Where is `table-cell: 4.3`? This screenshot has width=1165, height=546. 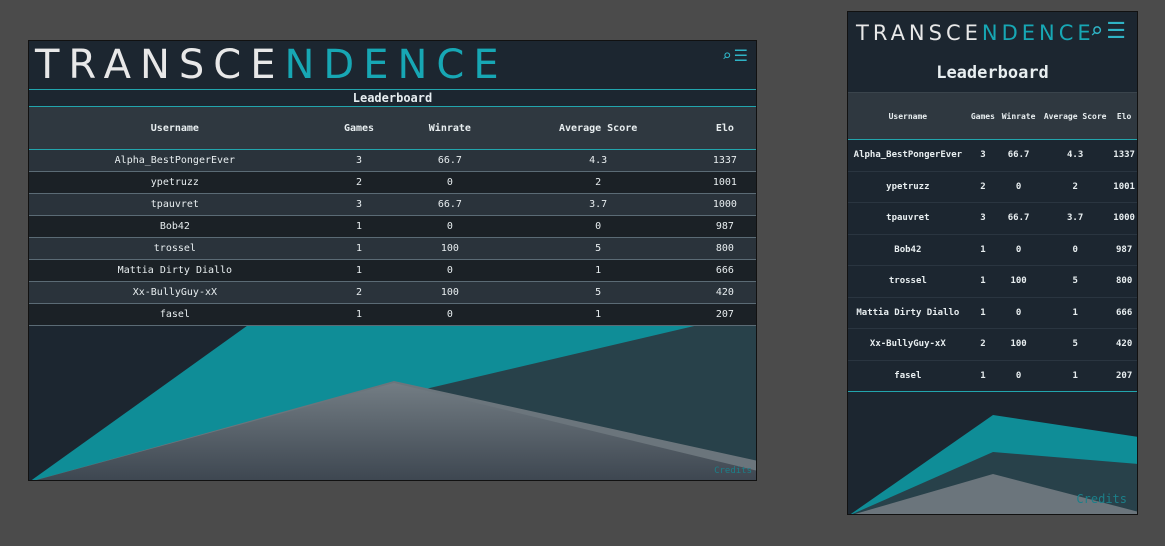 table-cell: 4.3 is located at coordinates (1075, 155).